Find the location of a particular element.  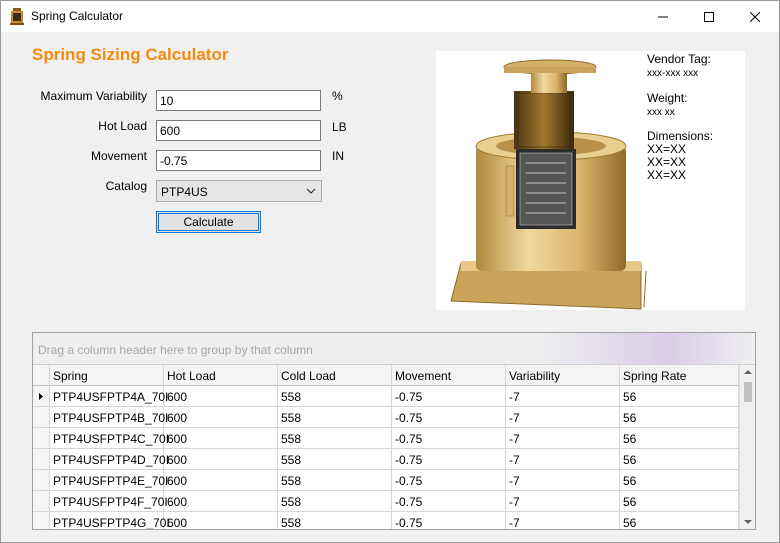

column-header-spring: Spring is located at coordinates (107, 375).